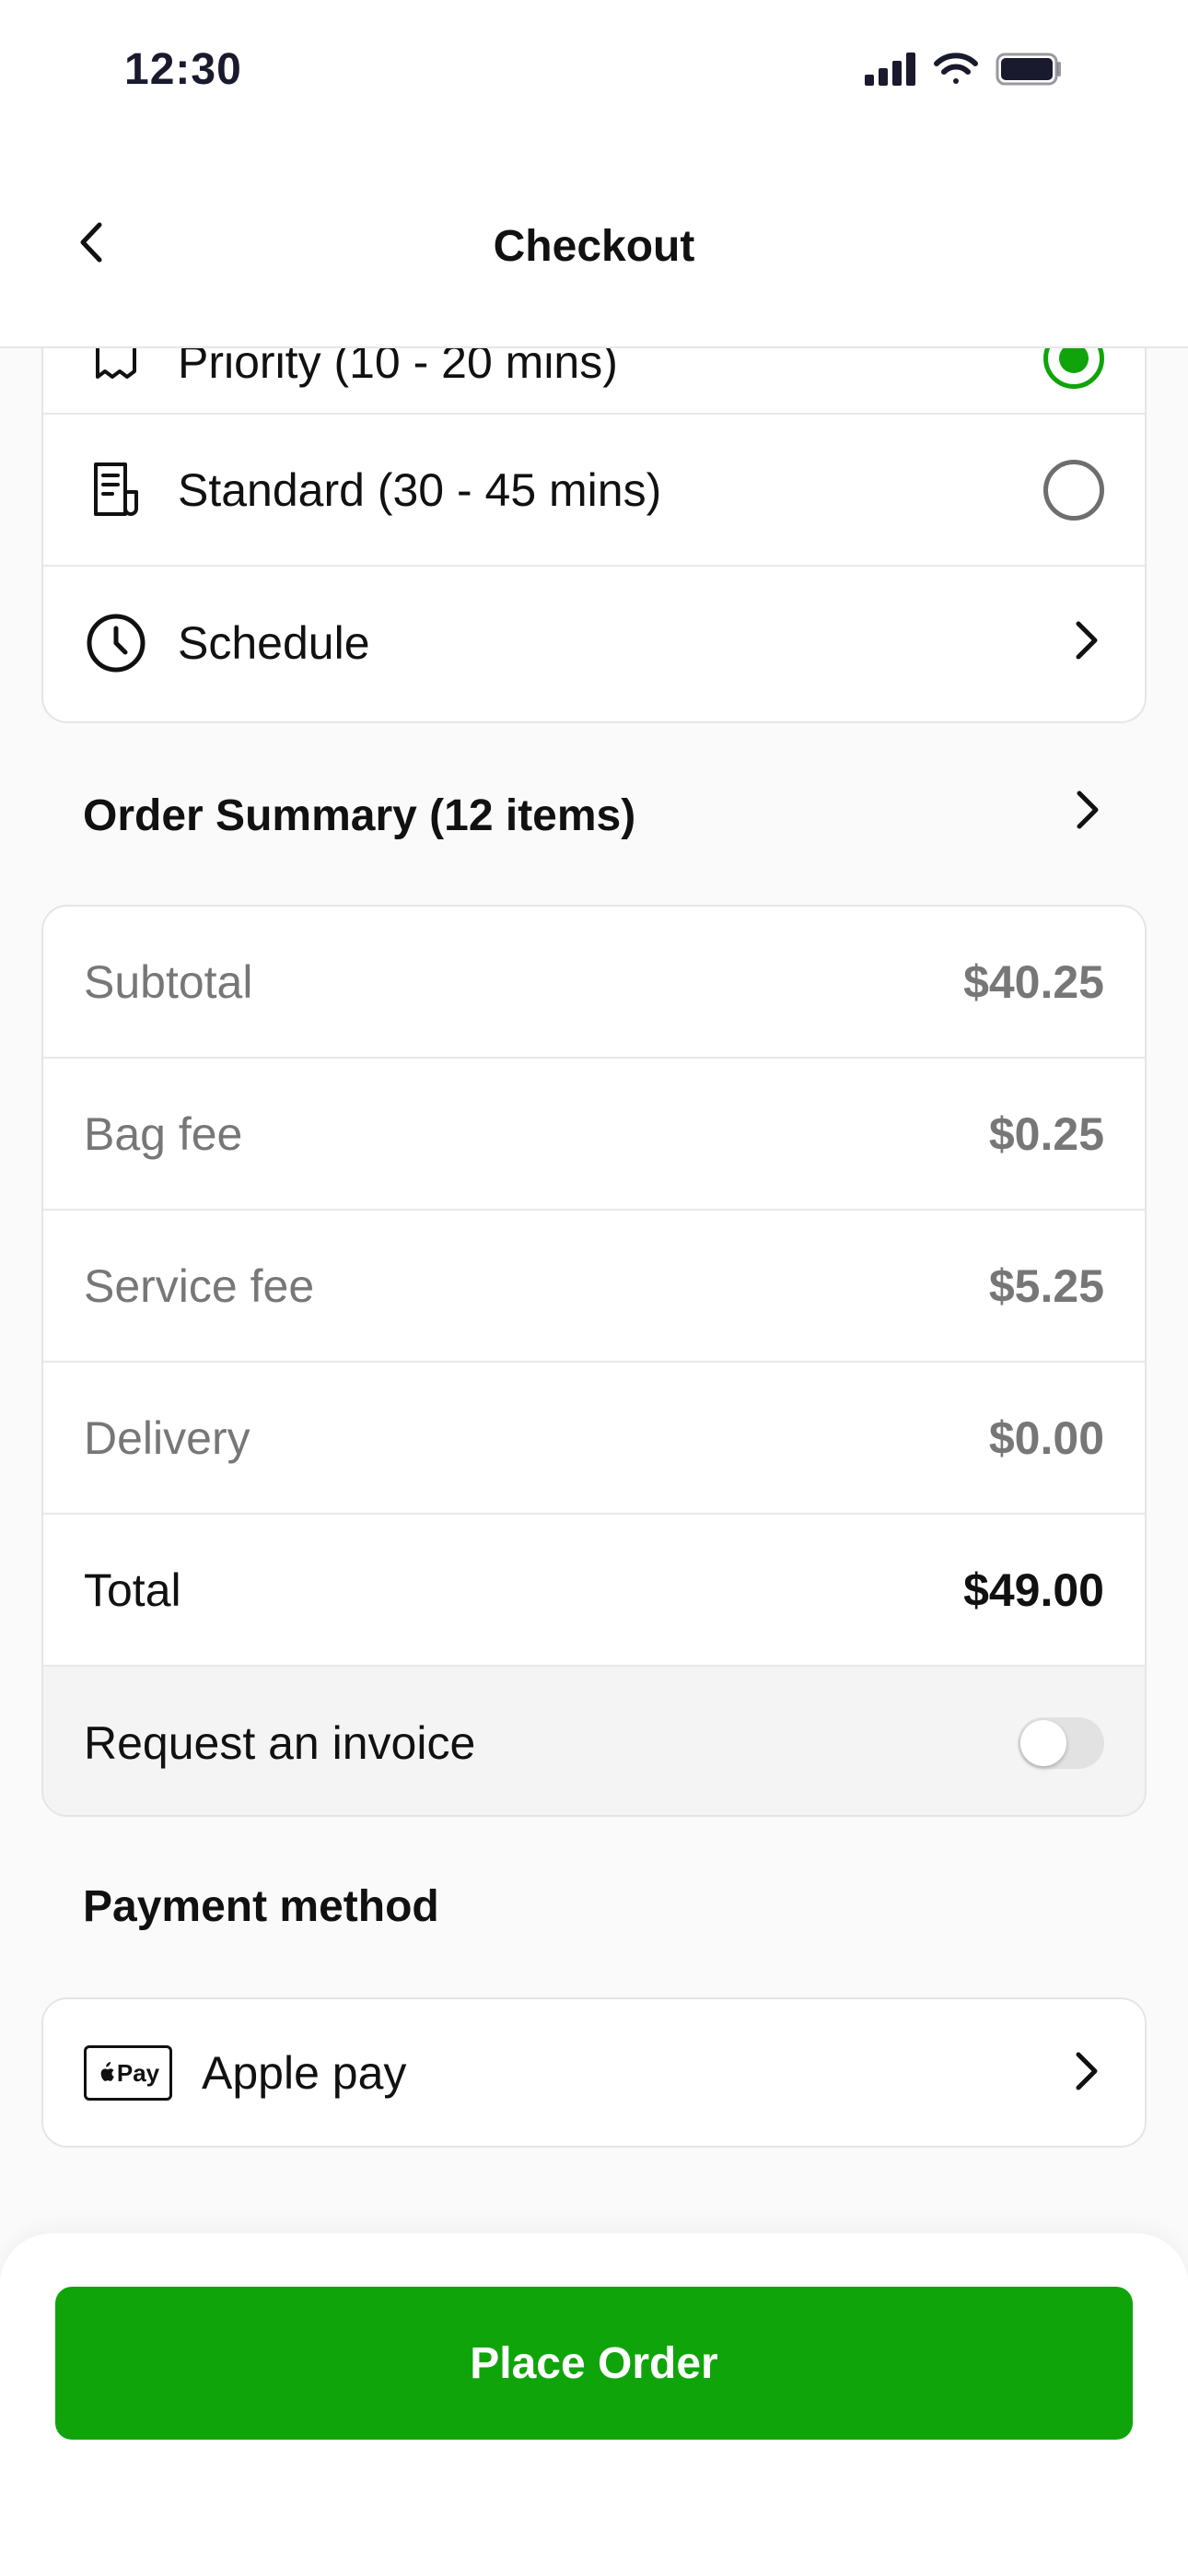 This screenshot has width=1188, height=2576. Describe the element at coordinates (594, 1906) in the screenshot. I see `payment-method-header: Payment method` at that location.